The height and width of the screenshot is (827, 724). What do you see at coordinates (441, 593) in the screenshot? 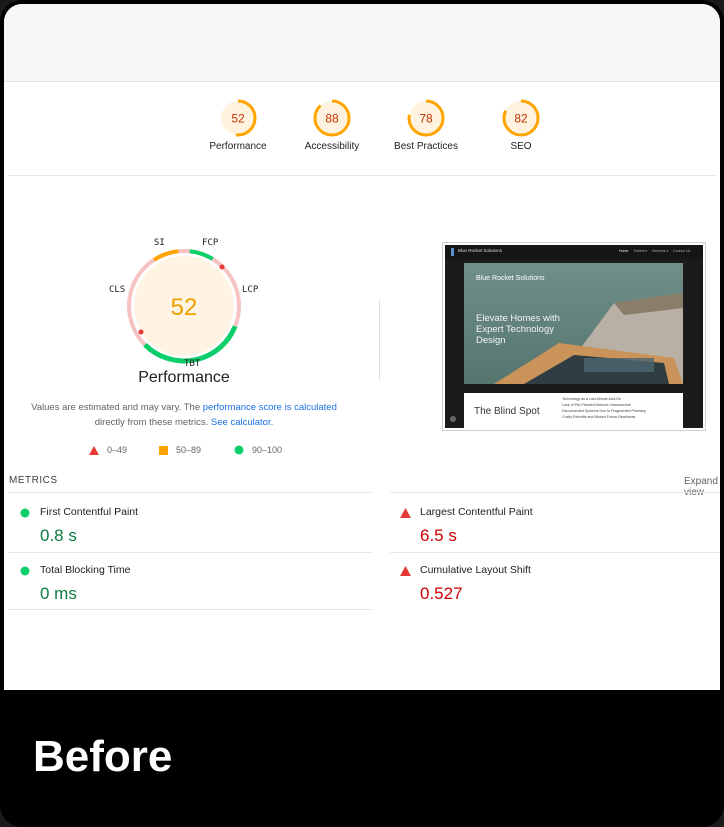
I see `metric-value: 0.527` at bounding box center [441, 593].